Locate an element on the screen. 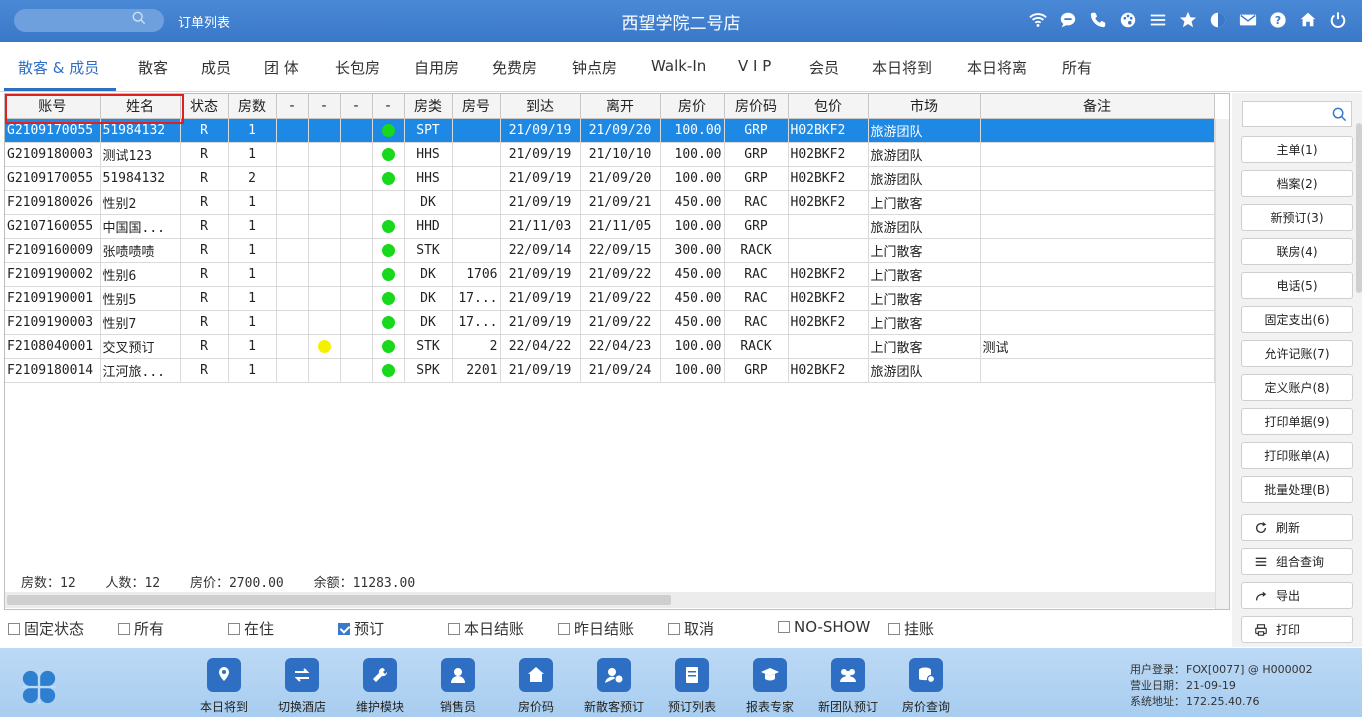 Image resolution: width=1362 pixels, height=717 pixels. toolbar-maintenance-button: 维护模块 is located at coordinates (380, 686).